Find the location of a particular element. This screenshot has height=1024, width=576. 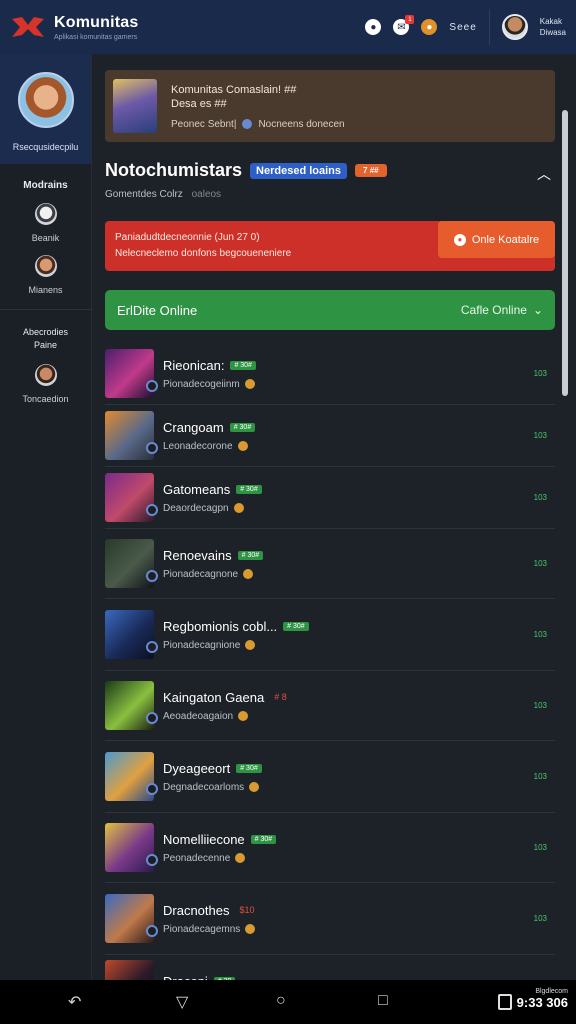

member-info: Rieonican: # 30# Pionadecogeiinm is located at coordinates (209, 374).